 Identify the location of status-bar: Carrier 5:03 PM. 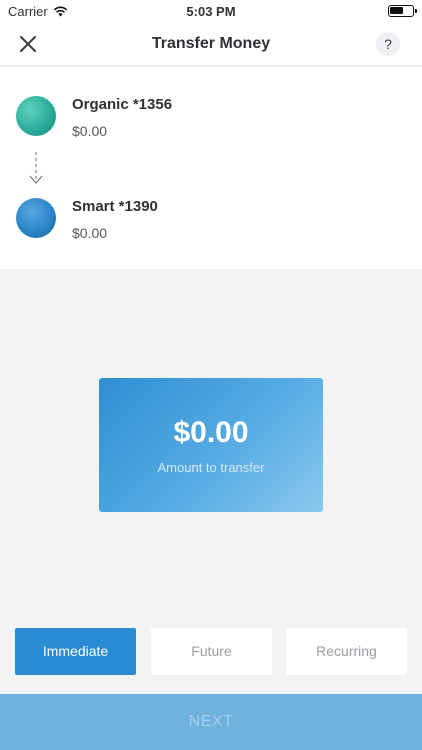
(211, 11).